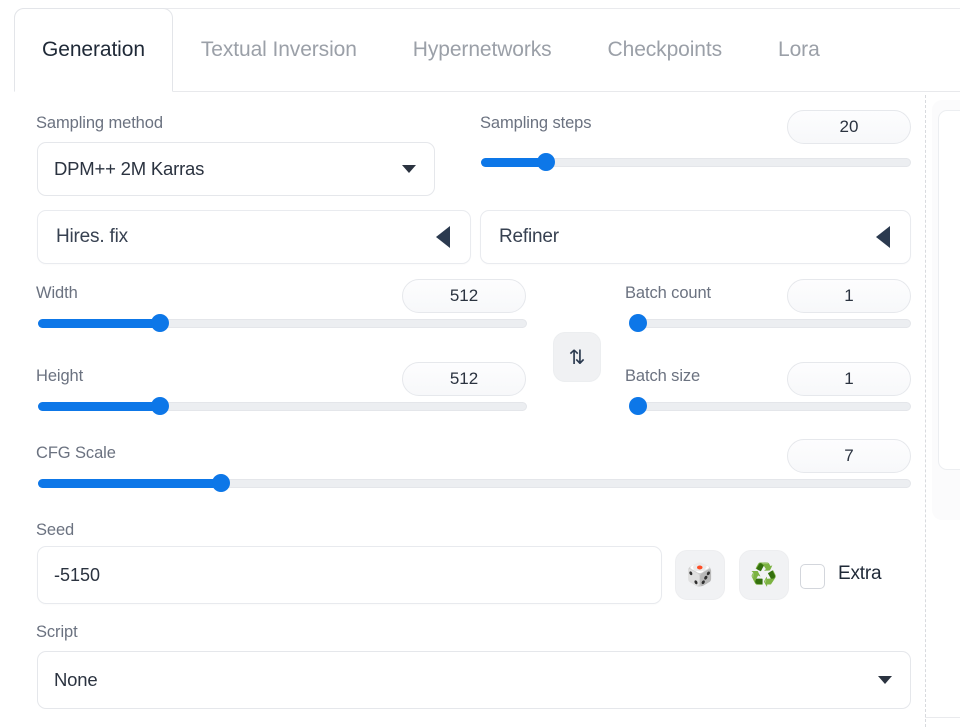  Describe the element at coordinates (849, 456) in the screenshot. I see `cfg-scale-input: 7` at that location.